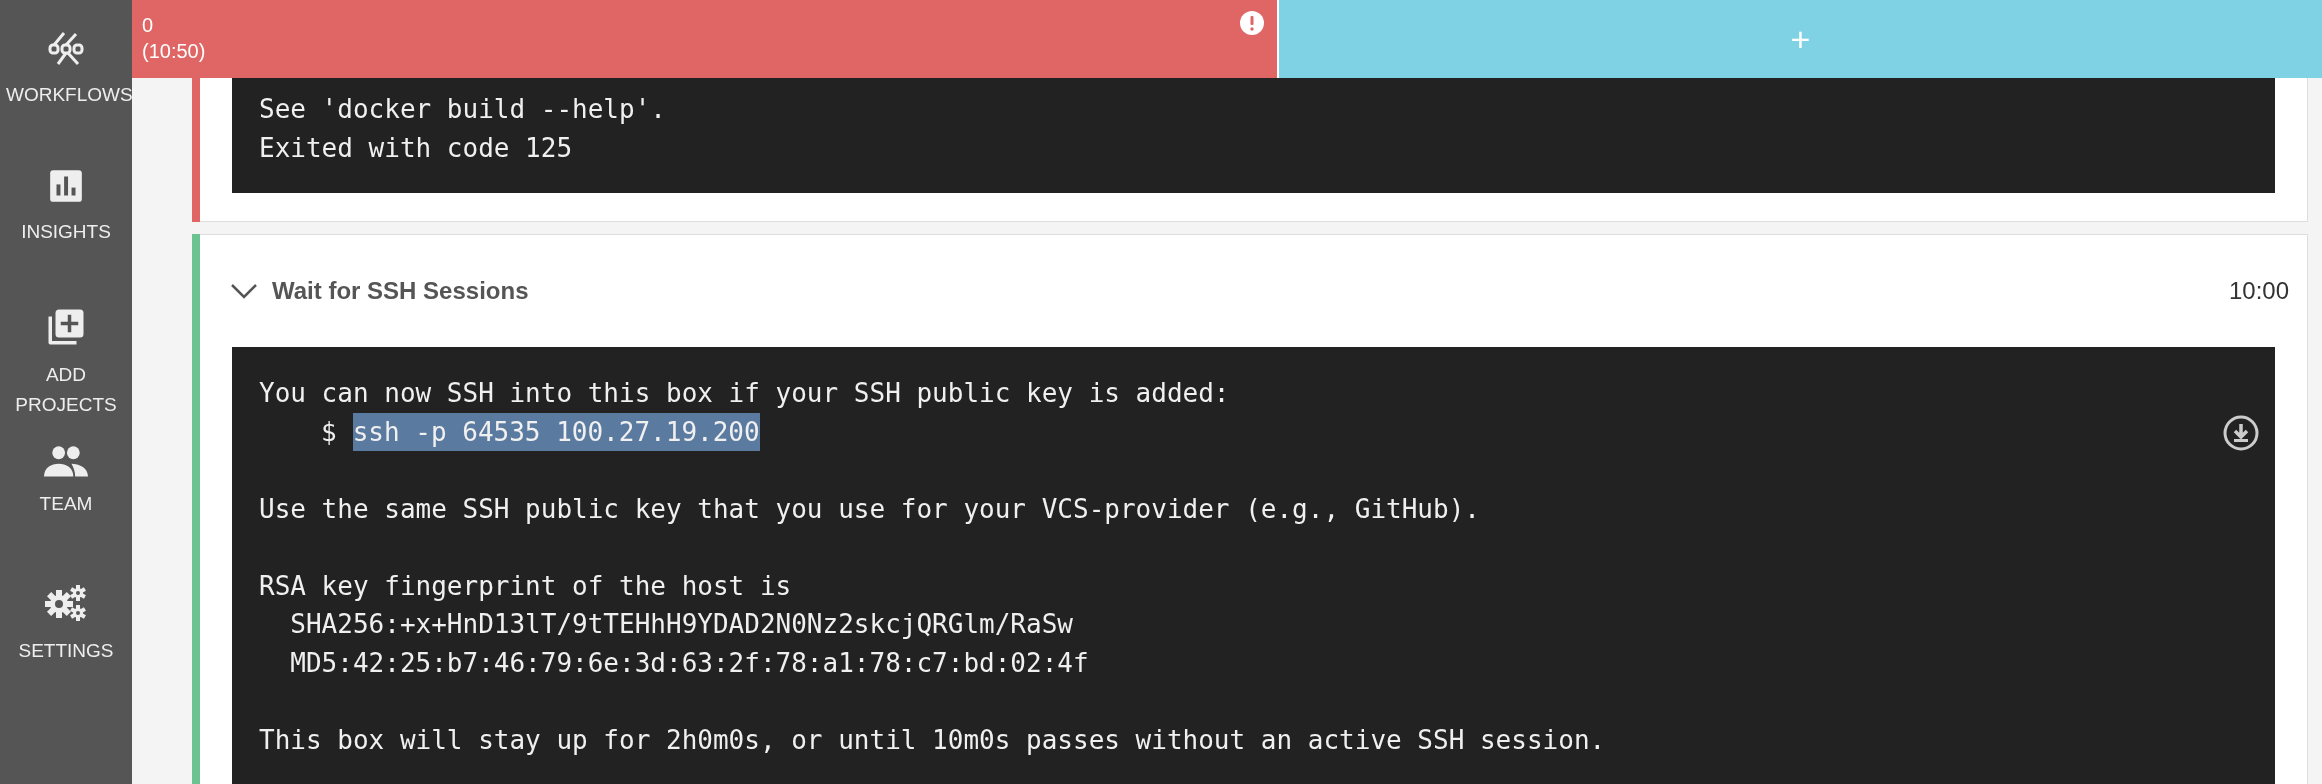  I want to click on sidebar-item: INSIGHTS, so click(66, 236).